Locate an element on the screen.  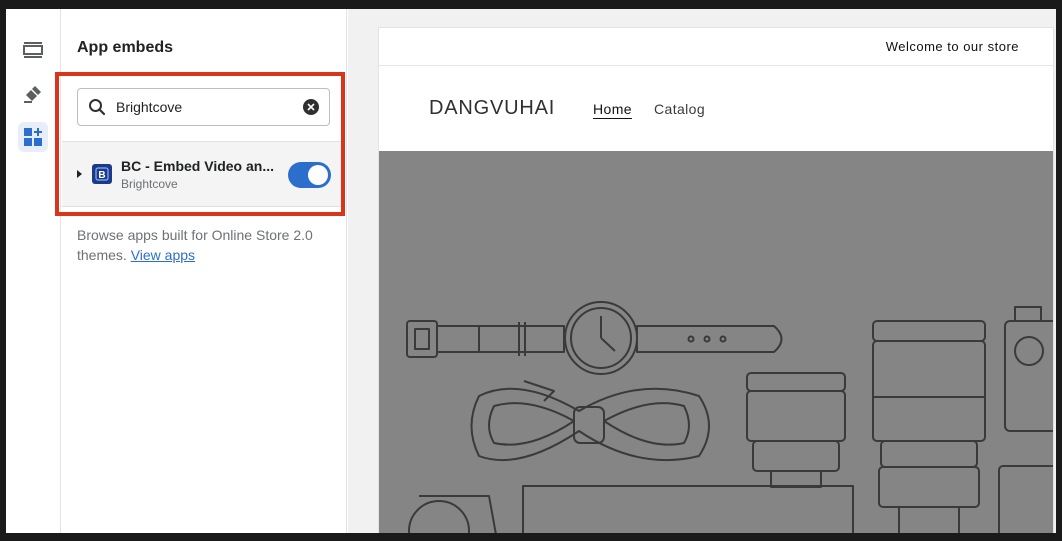
icon-rail is located at coordinates (33, 271).